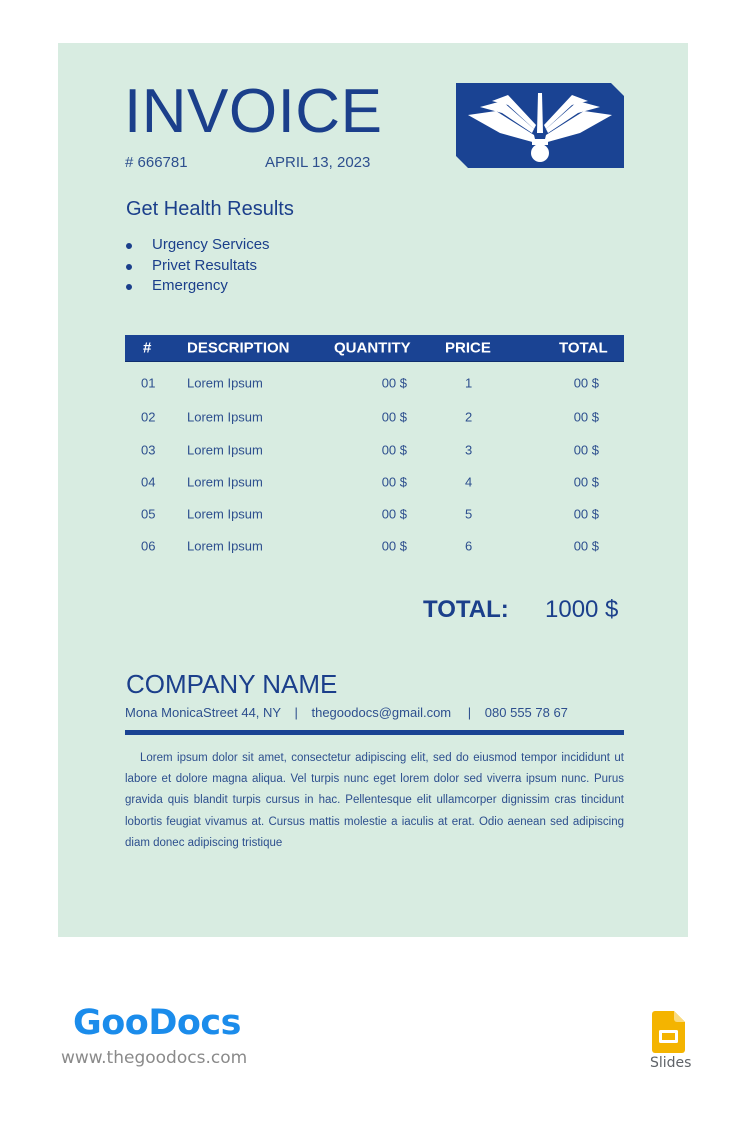  What do you see at coordinates (468, 348) in the screenshot?
I see `header-price: PRICE` at bounding box center [468, 348].